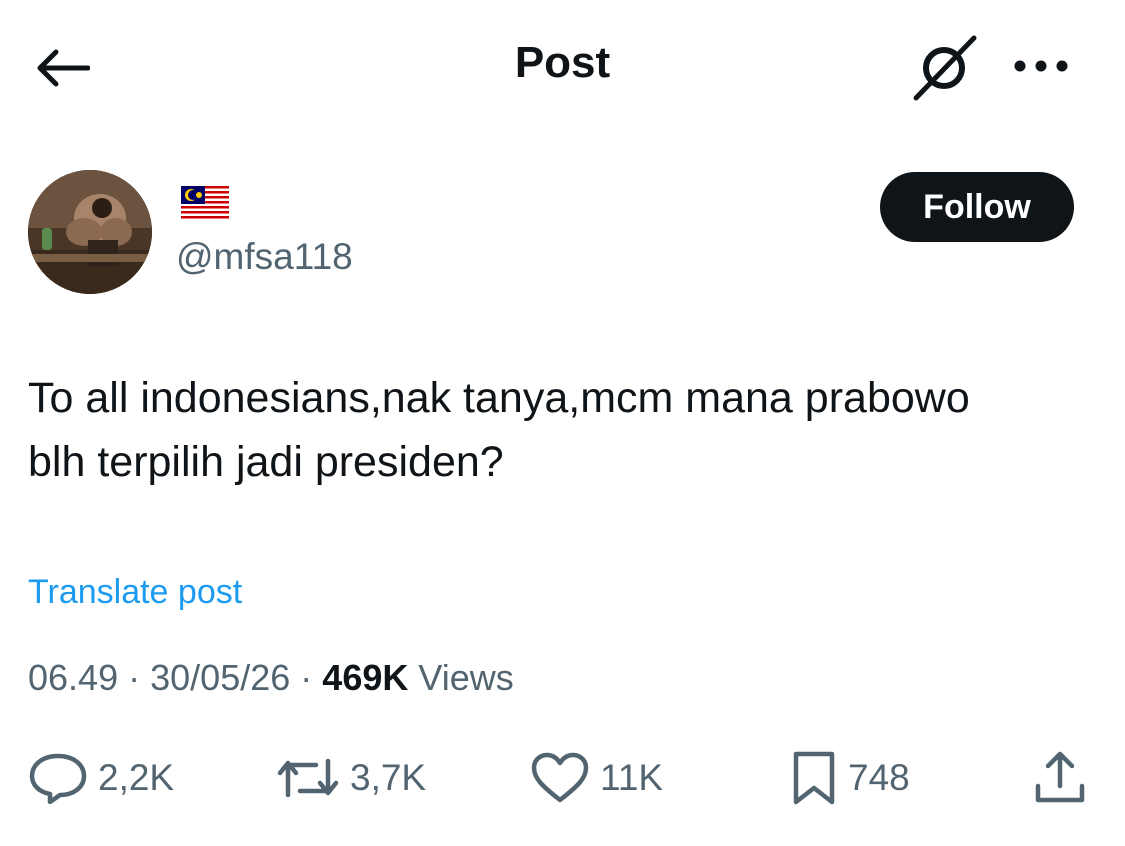  I want to click on country-flag, so click(205, 203).